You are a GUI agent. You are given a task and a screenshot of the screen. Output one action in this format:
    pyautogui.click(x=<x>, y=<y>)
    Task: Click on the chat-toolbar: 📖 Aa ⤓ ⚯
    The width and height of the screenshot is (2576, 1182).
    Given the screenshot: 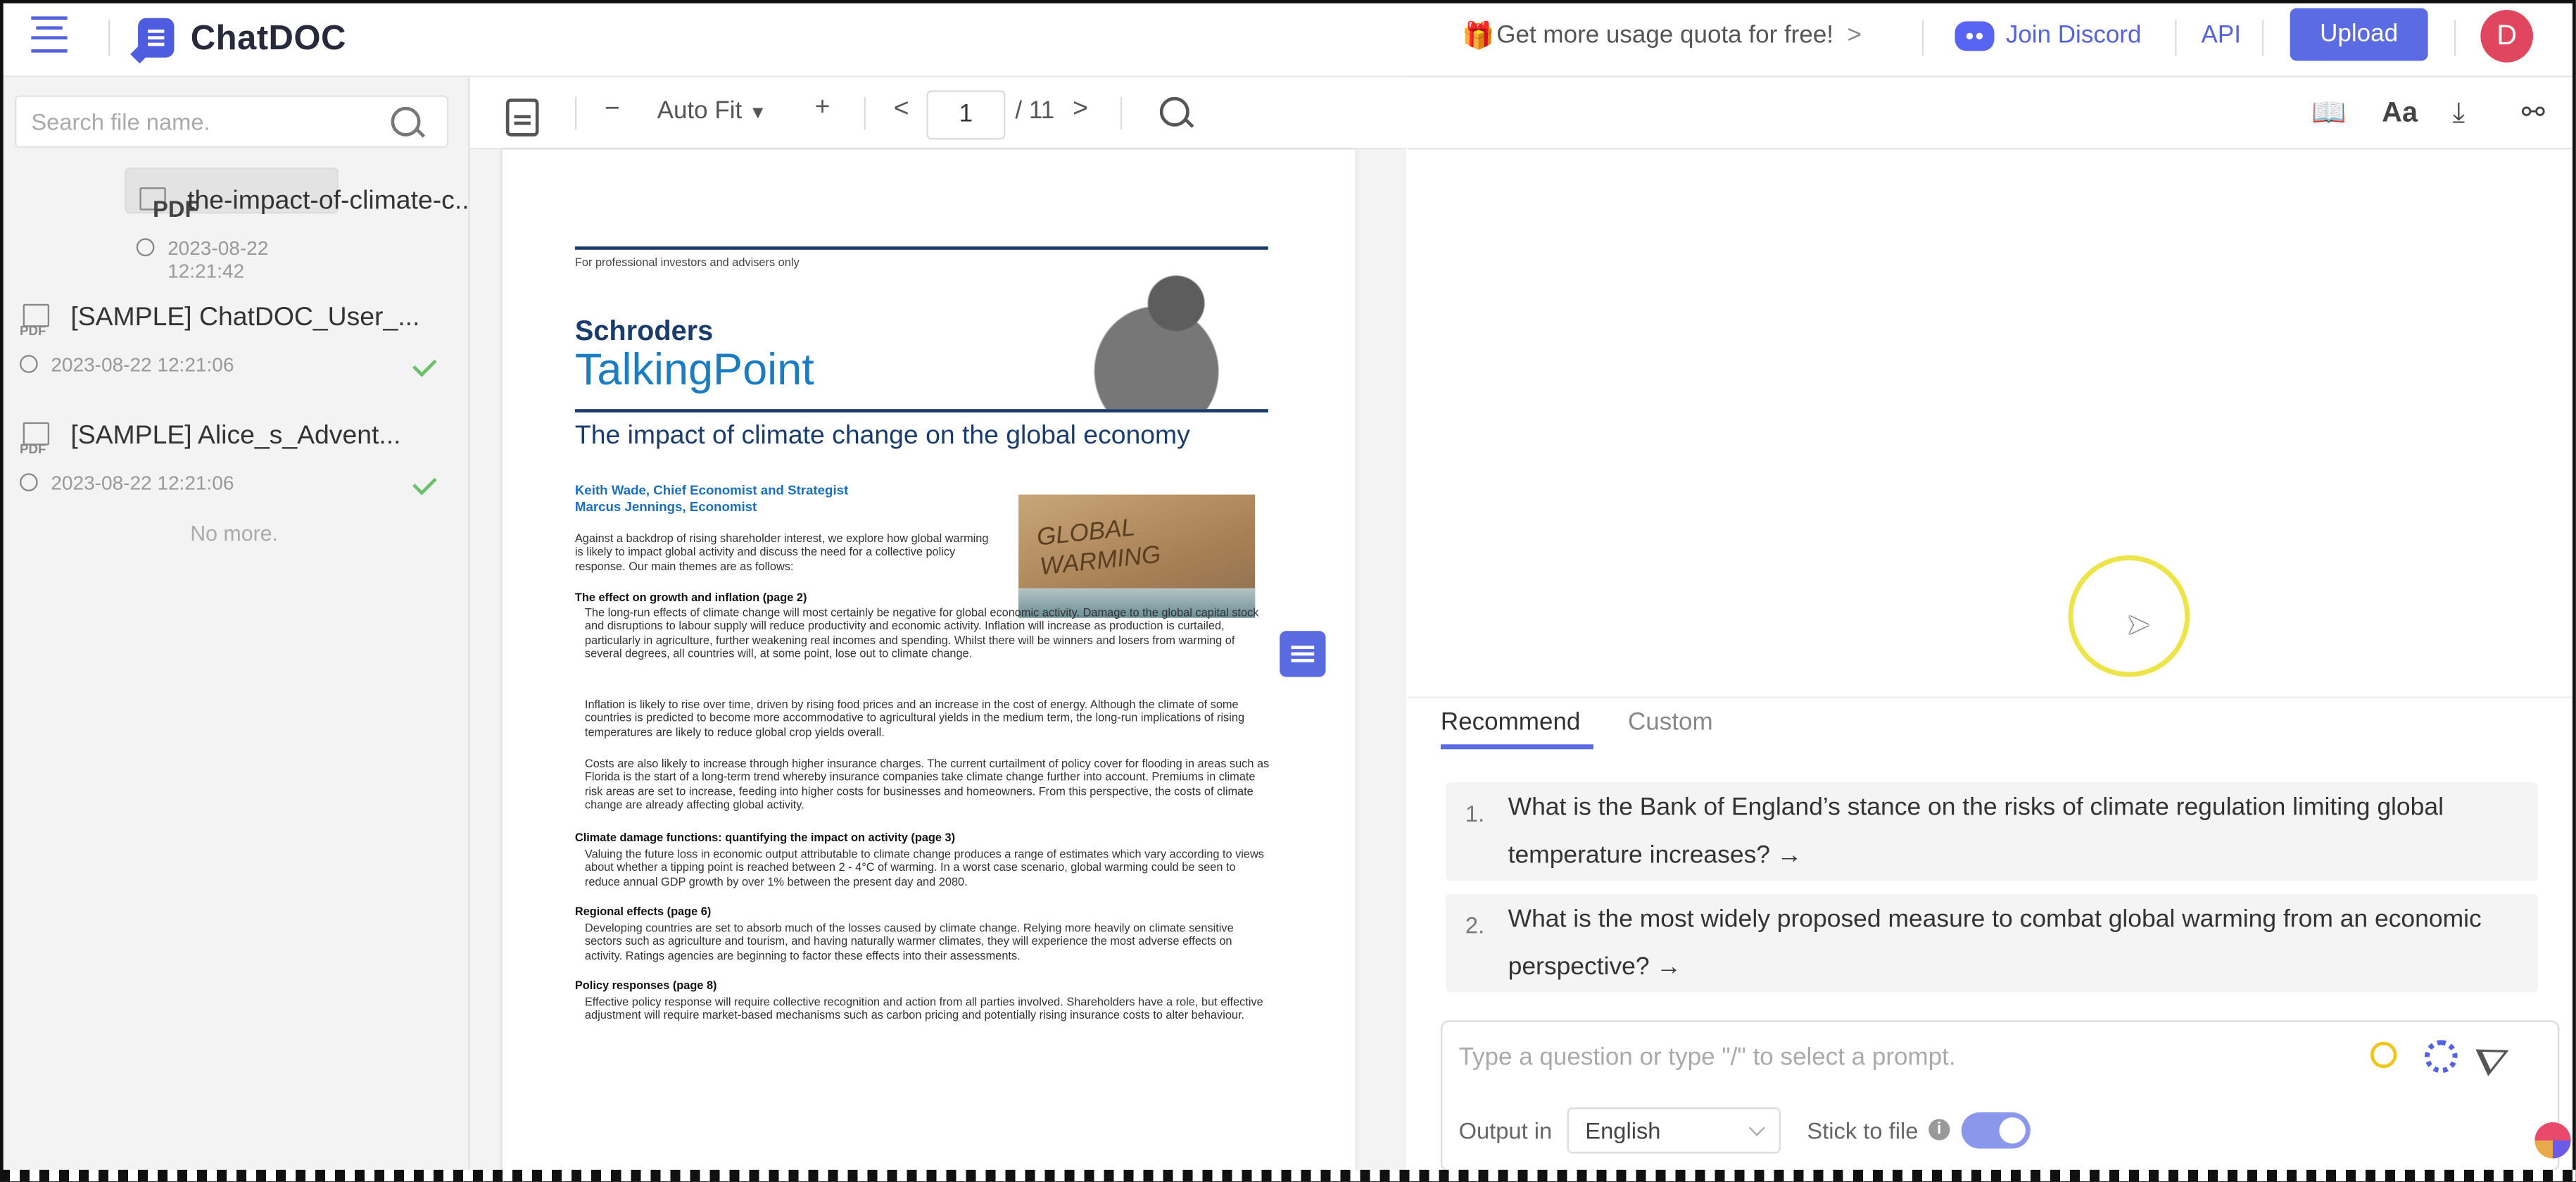 What is the action you would take?
    pyautogui.click(x=1992, y=113)
    